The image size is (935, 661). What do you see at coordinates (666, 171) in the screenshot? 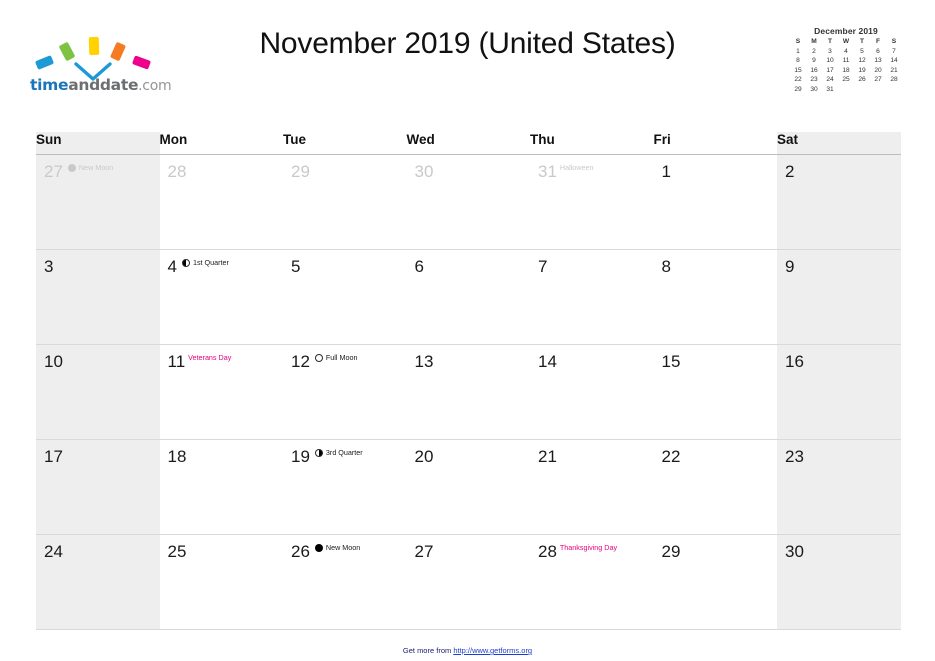
I see `day-number: 1` at bounding box center [666, 171].